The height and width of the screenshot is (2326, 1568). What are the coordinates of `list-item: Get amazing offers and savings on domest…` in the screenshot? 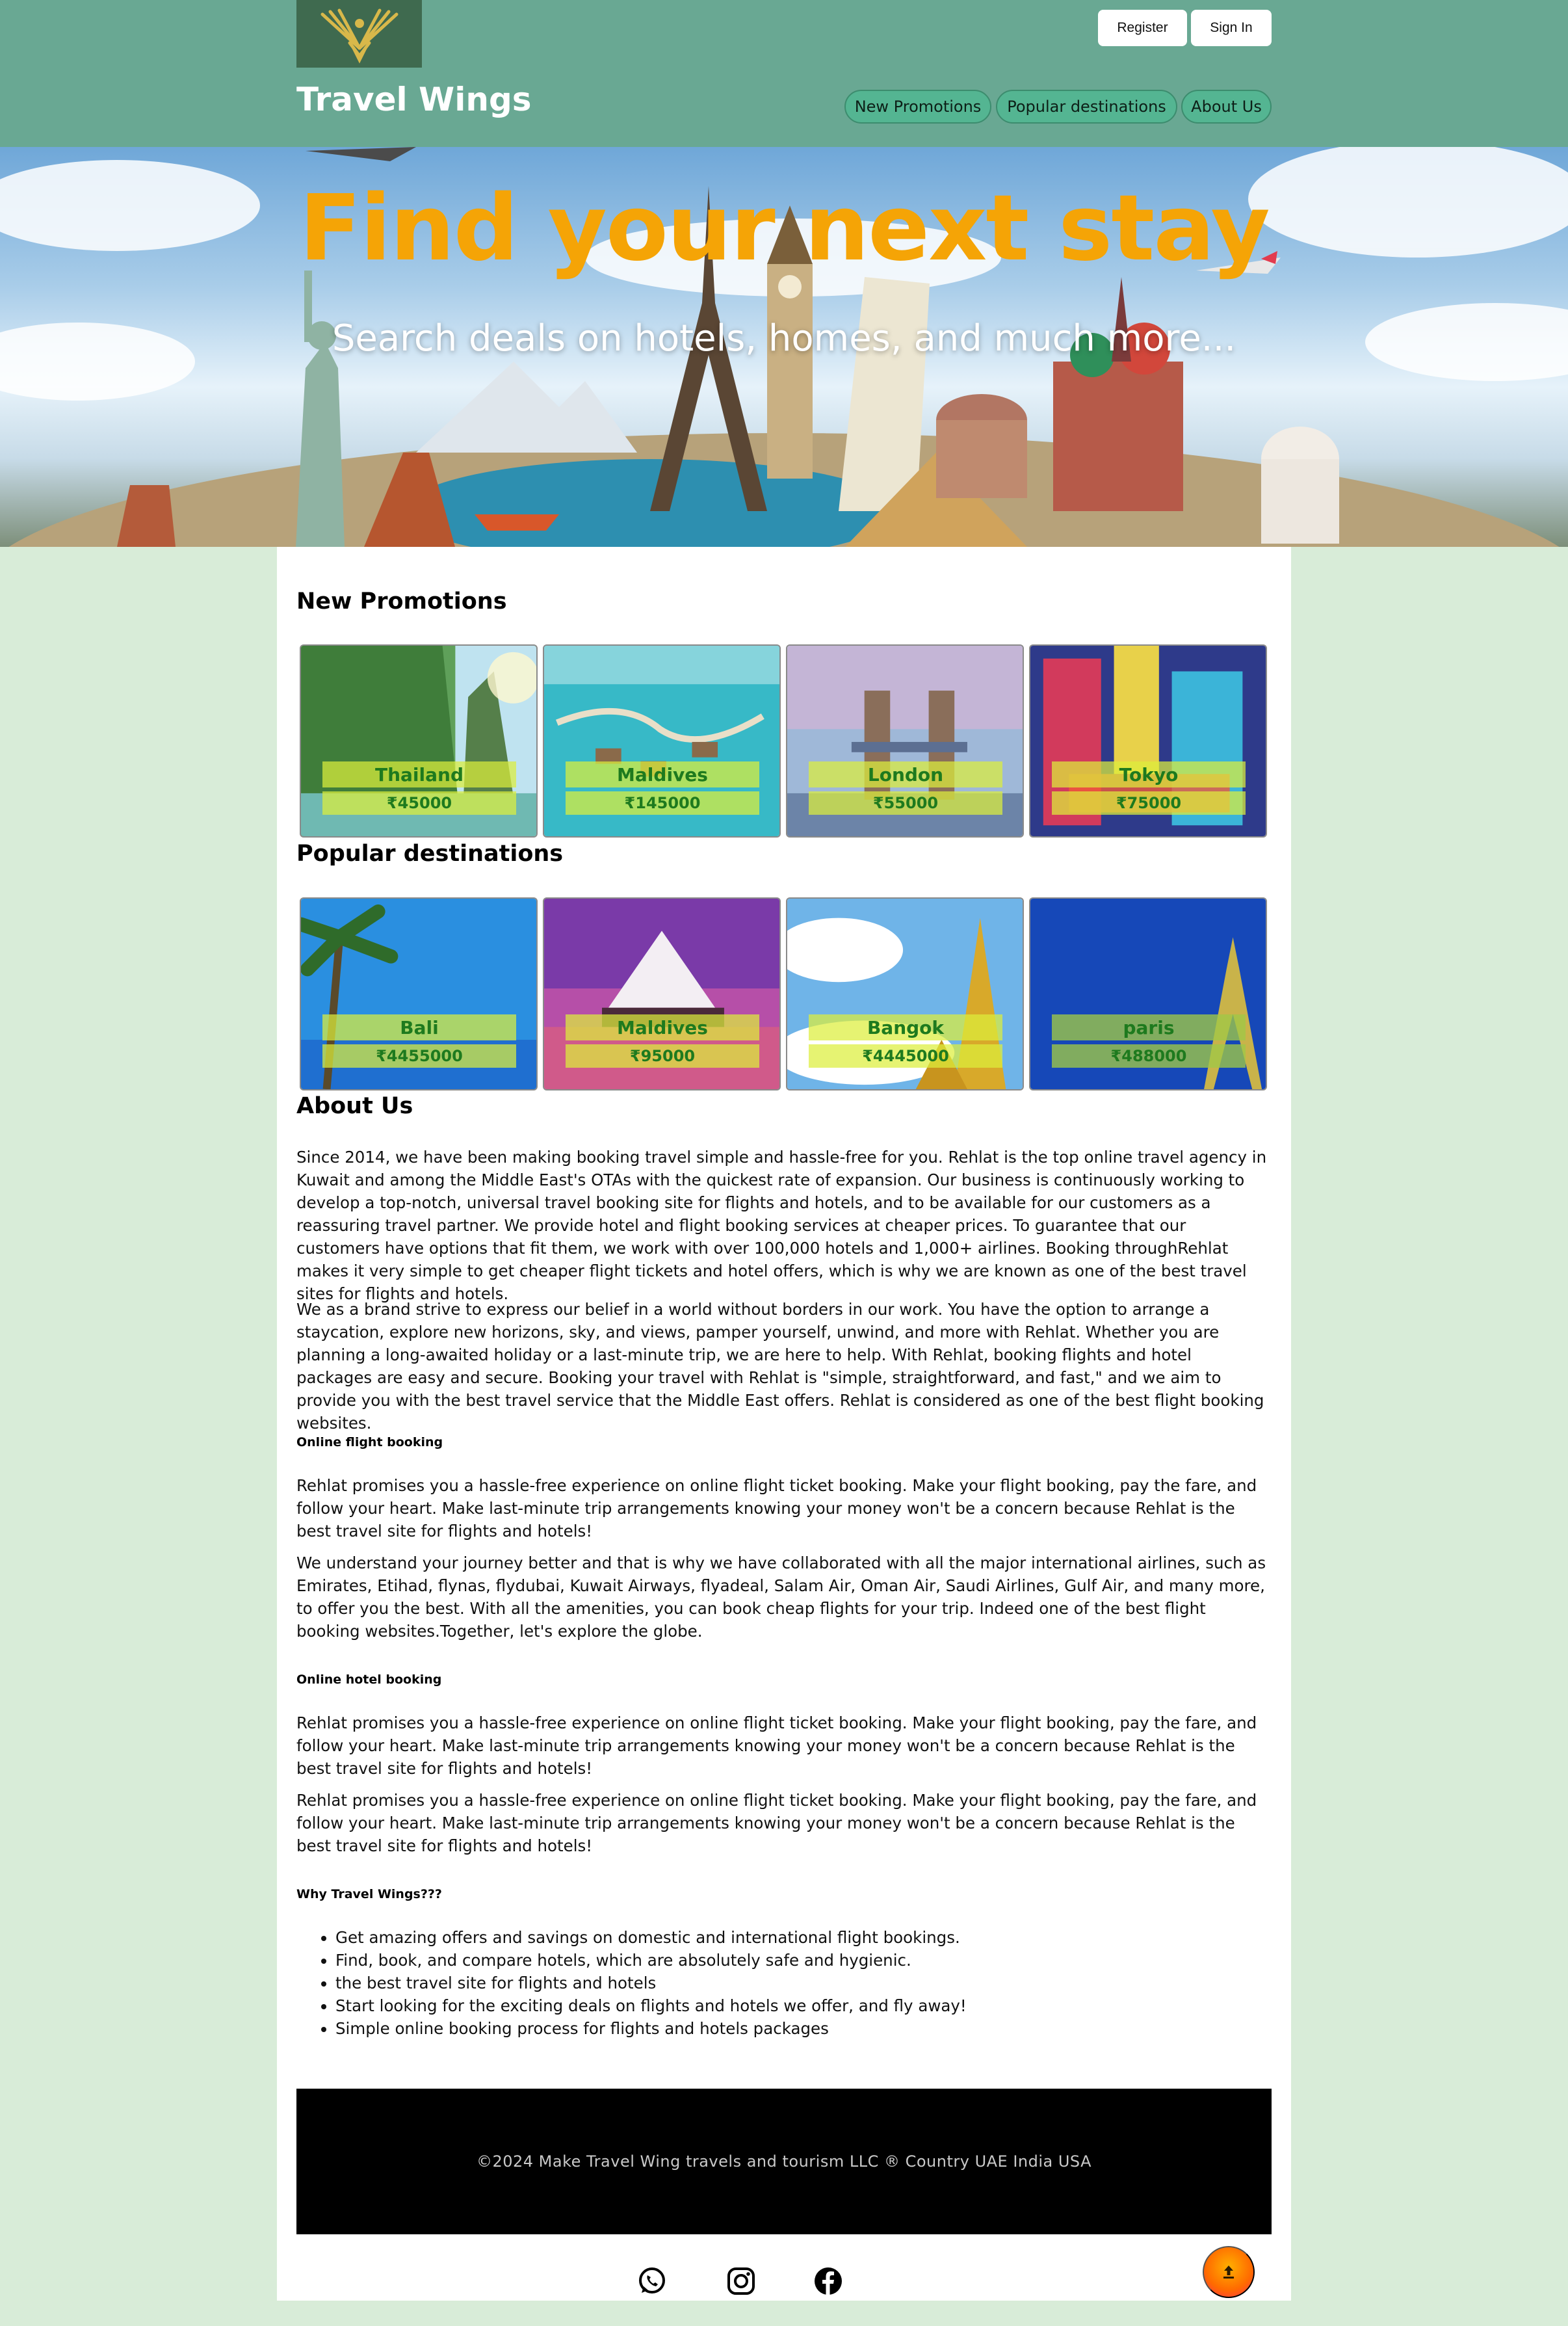 It's located at (803, 1937).